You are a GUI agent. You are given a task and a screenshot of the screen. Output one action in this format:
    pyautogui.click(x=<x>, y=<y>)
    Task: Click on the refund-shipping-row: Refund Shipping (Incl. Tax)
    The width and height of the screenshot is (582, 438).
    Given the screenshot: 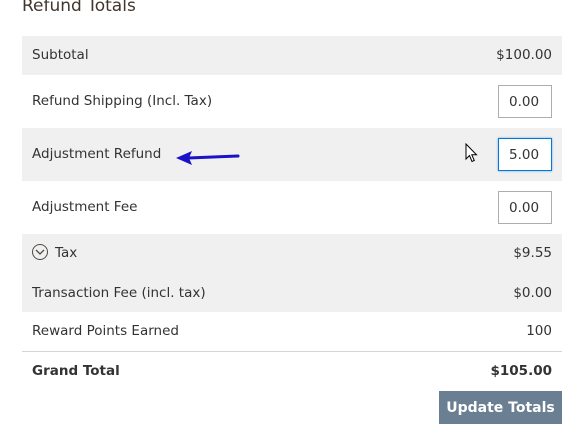 What is the action you would take?
    pyautogui.click(x=292, y=101)
    